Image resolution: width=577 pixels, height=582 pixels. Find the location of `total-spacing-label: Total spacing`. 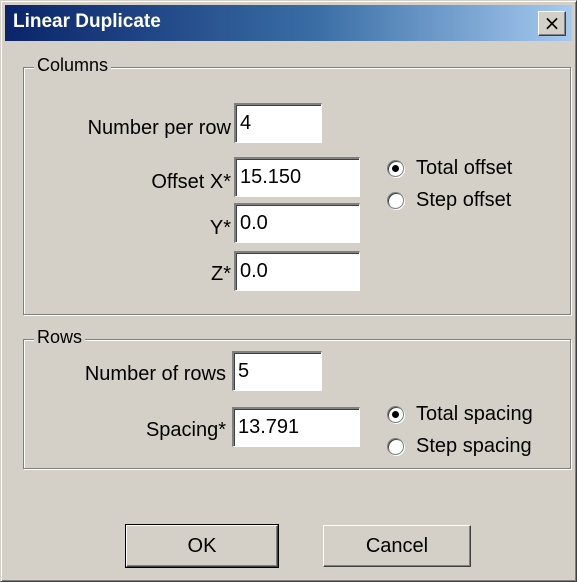

total-spacing-label: Total spacing is located at coordinates (474, 414).